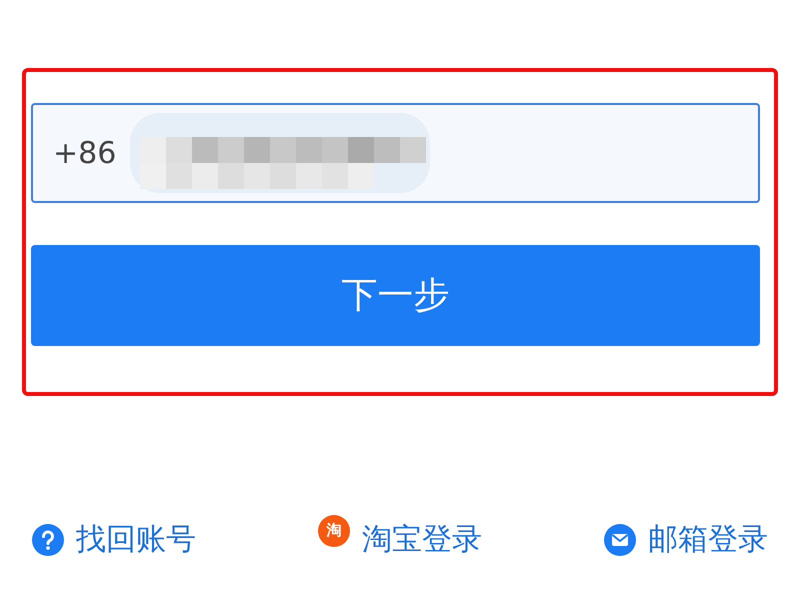 The width and height of the screenshot is (800, 600). I want to click on link-label: 找回账号, so click(136, 540).